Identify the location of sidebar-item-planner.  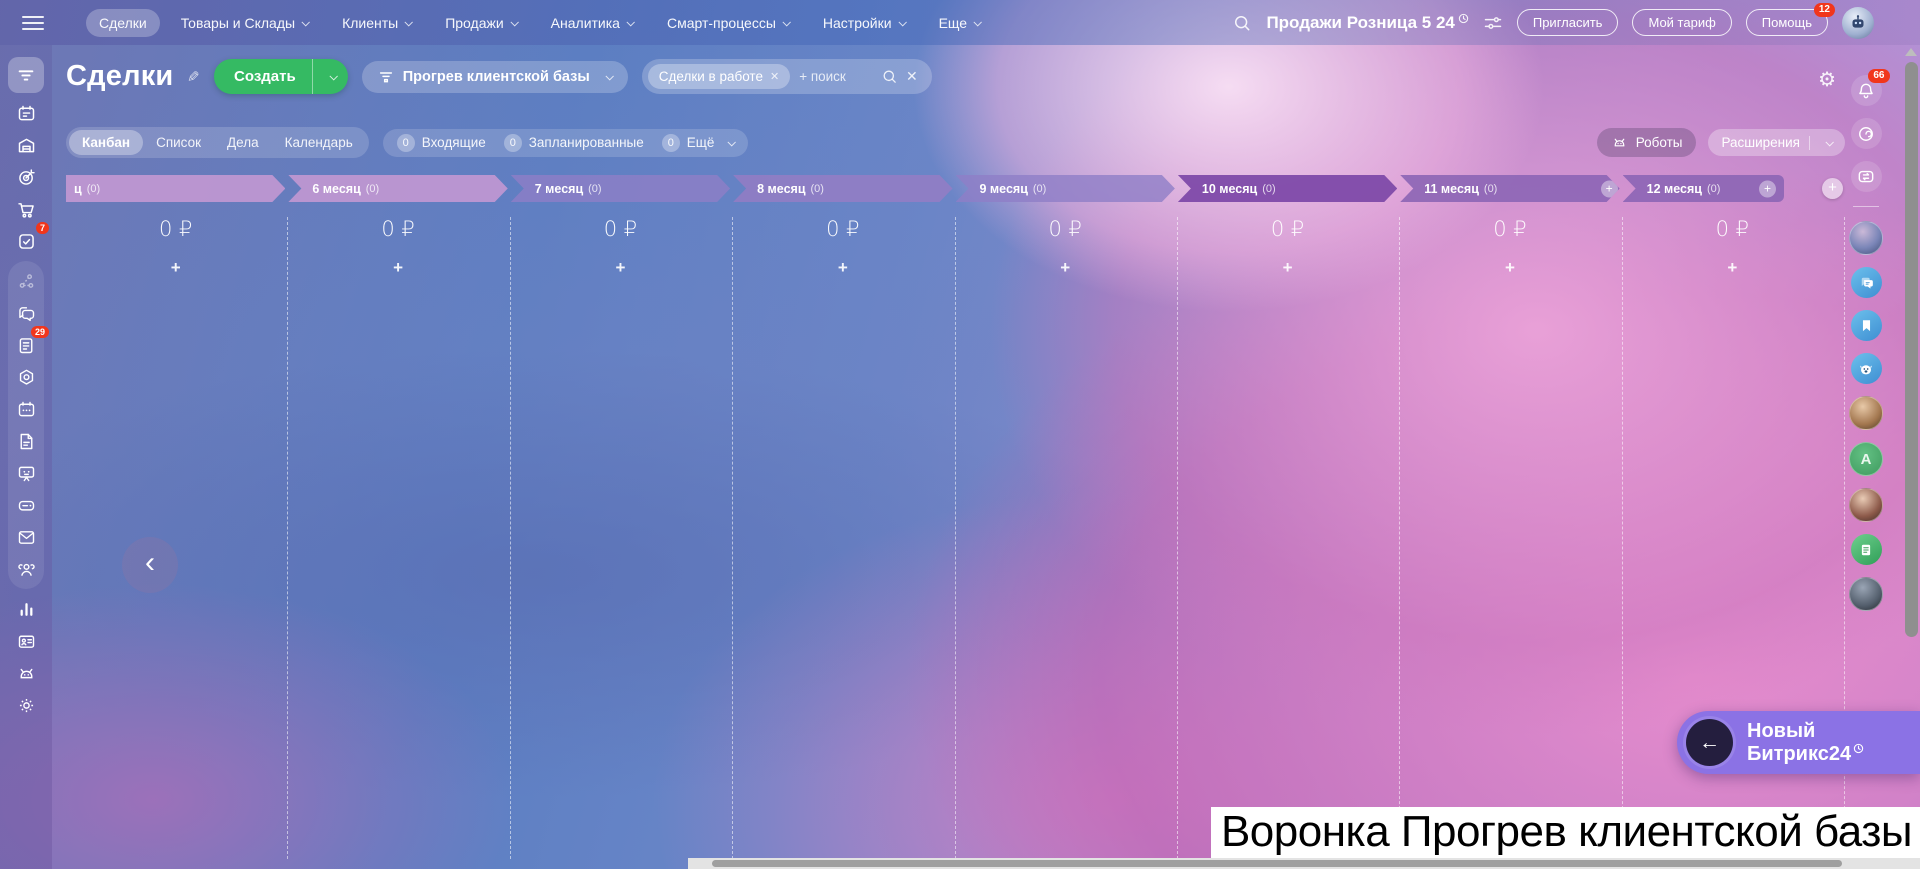
(26, 113).